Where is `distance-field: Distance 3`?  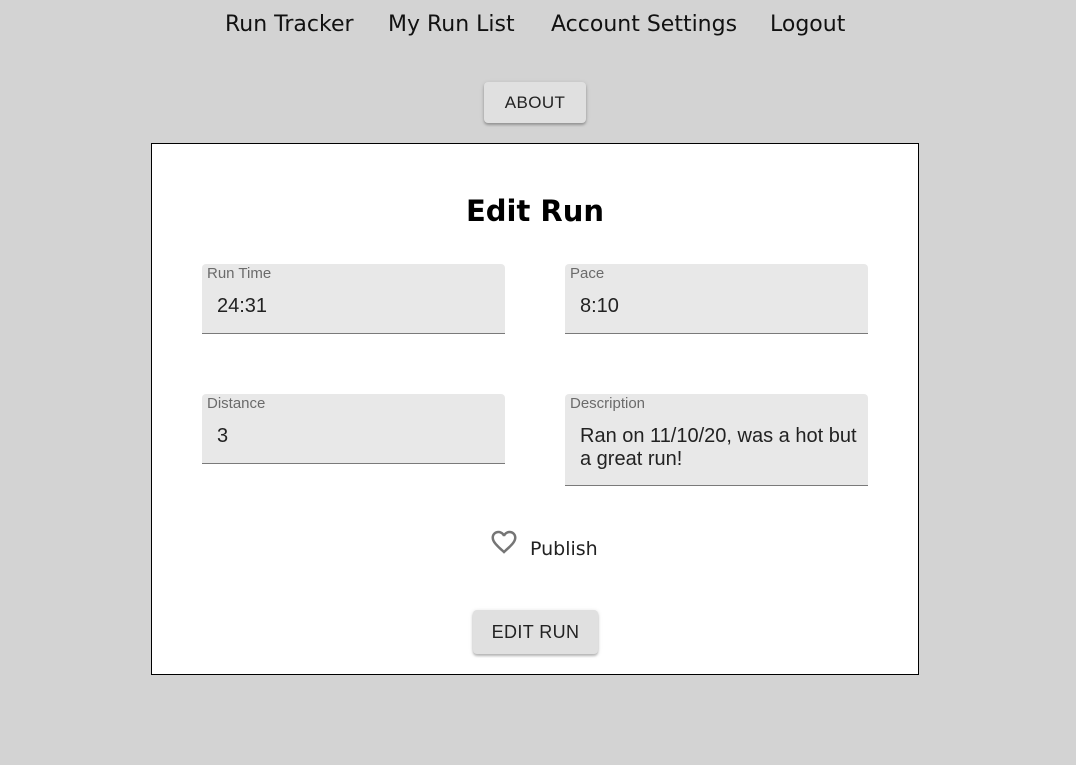
distance-field: Distance 3 is located at coordinates (353, 429).